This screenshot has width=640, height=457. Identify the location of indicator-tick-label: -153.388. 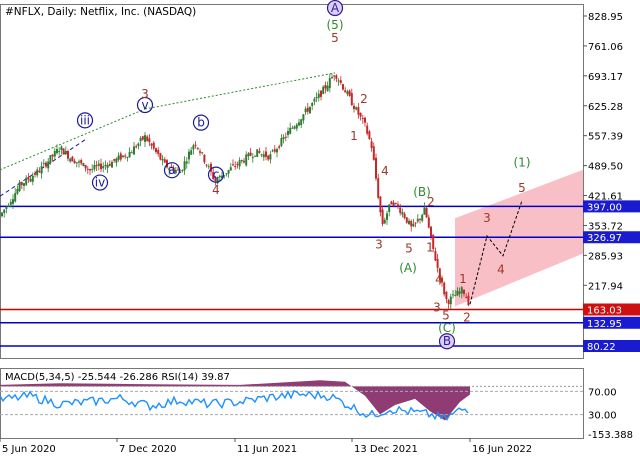
(610, 435).